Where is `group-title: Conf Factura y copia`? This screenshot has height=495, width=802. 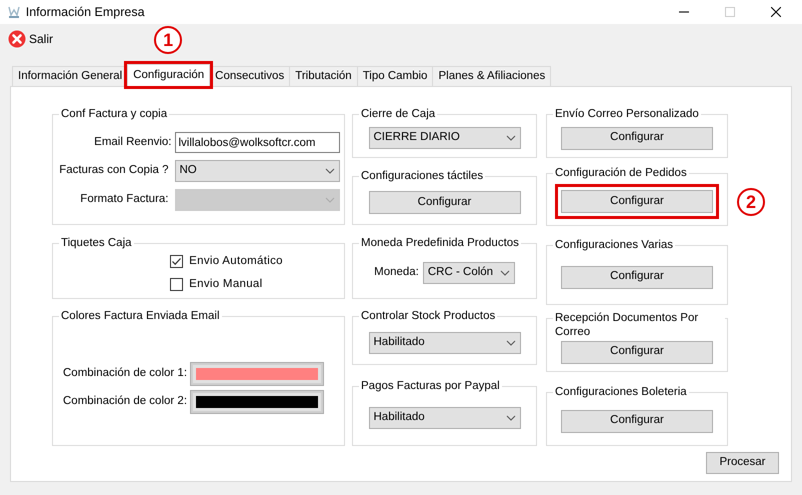 group-title: Conf Factura y copia is located at coordinates (114, 114).